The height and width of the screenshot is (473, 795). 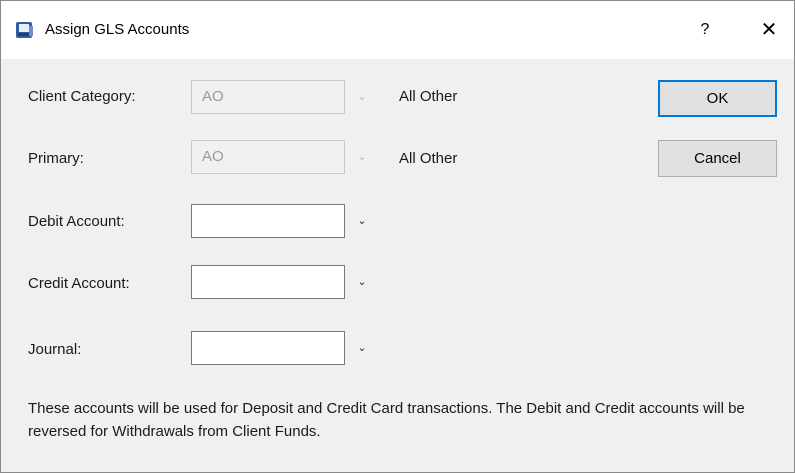 What do you see at coordinates (79, 283) in the screenshot?
I see `credit-account-label: Credit Account:` at bounding box center [79, 283].